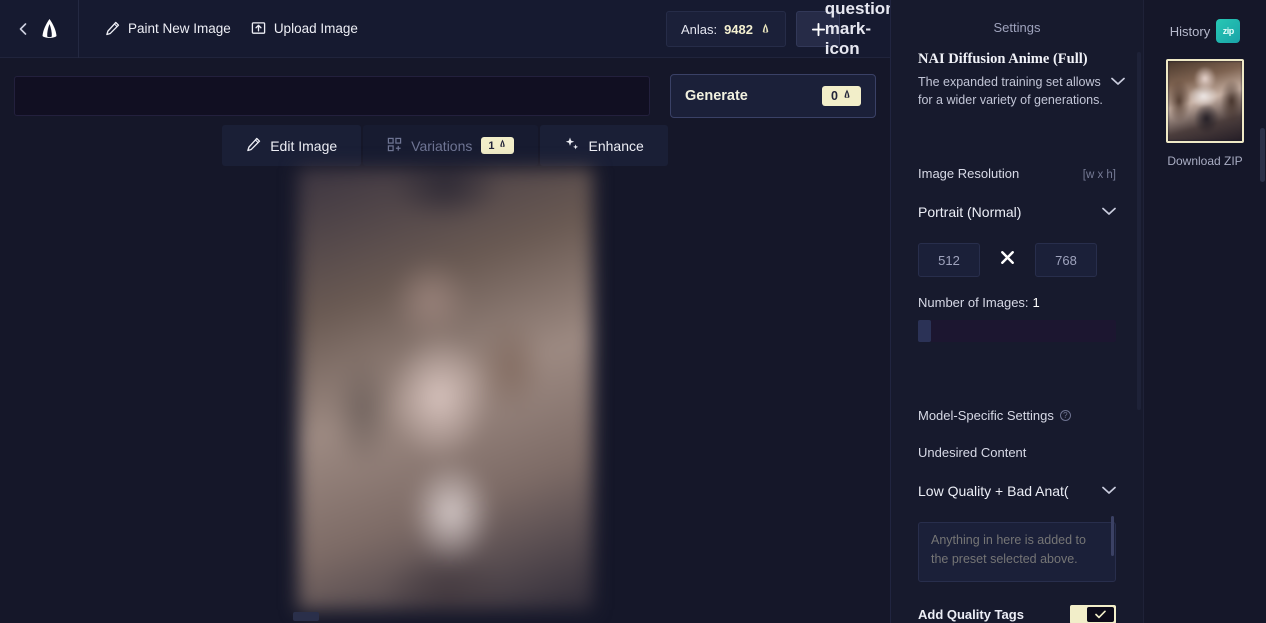 This screenshot has height=623, width=1266. Describe the element at coordinates (863, 29) in the screenshot. I see `help-button: question-mark-icon` at that location.